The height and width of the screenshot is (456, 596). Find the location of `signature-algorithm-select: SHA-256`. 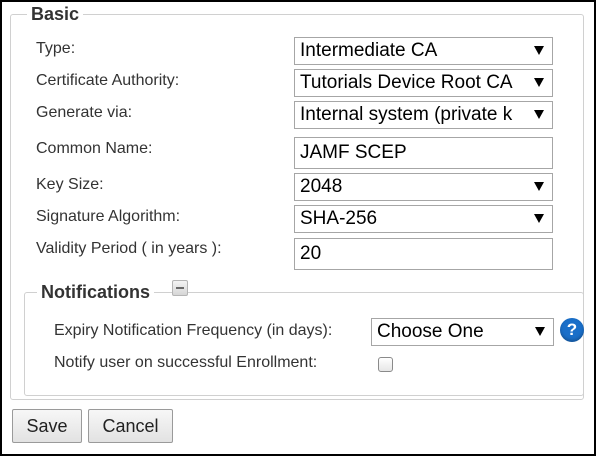

signature-algorithm-select: SHA-256 is located at coordinates (423, 219).